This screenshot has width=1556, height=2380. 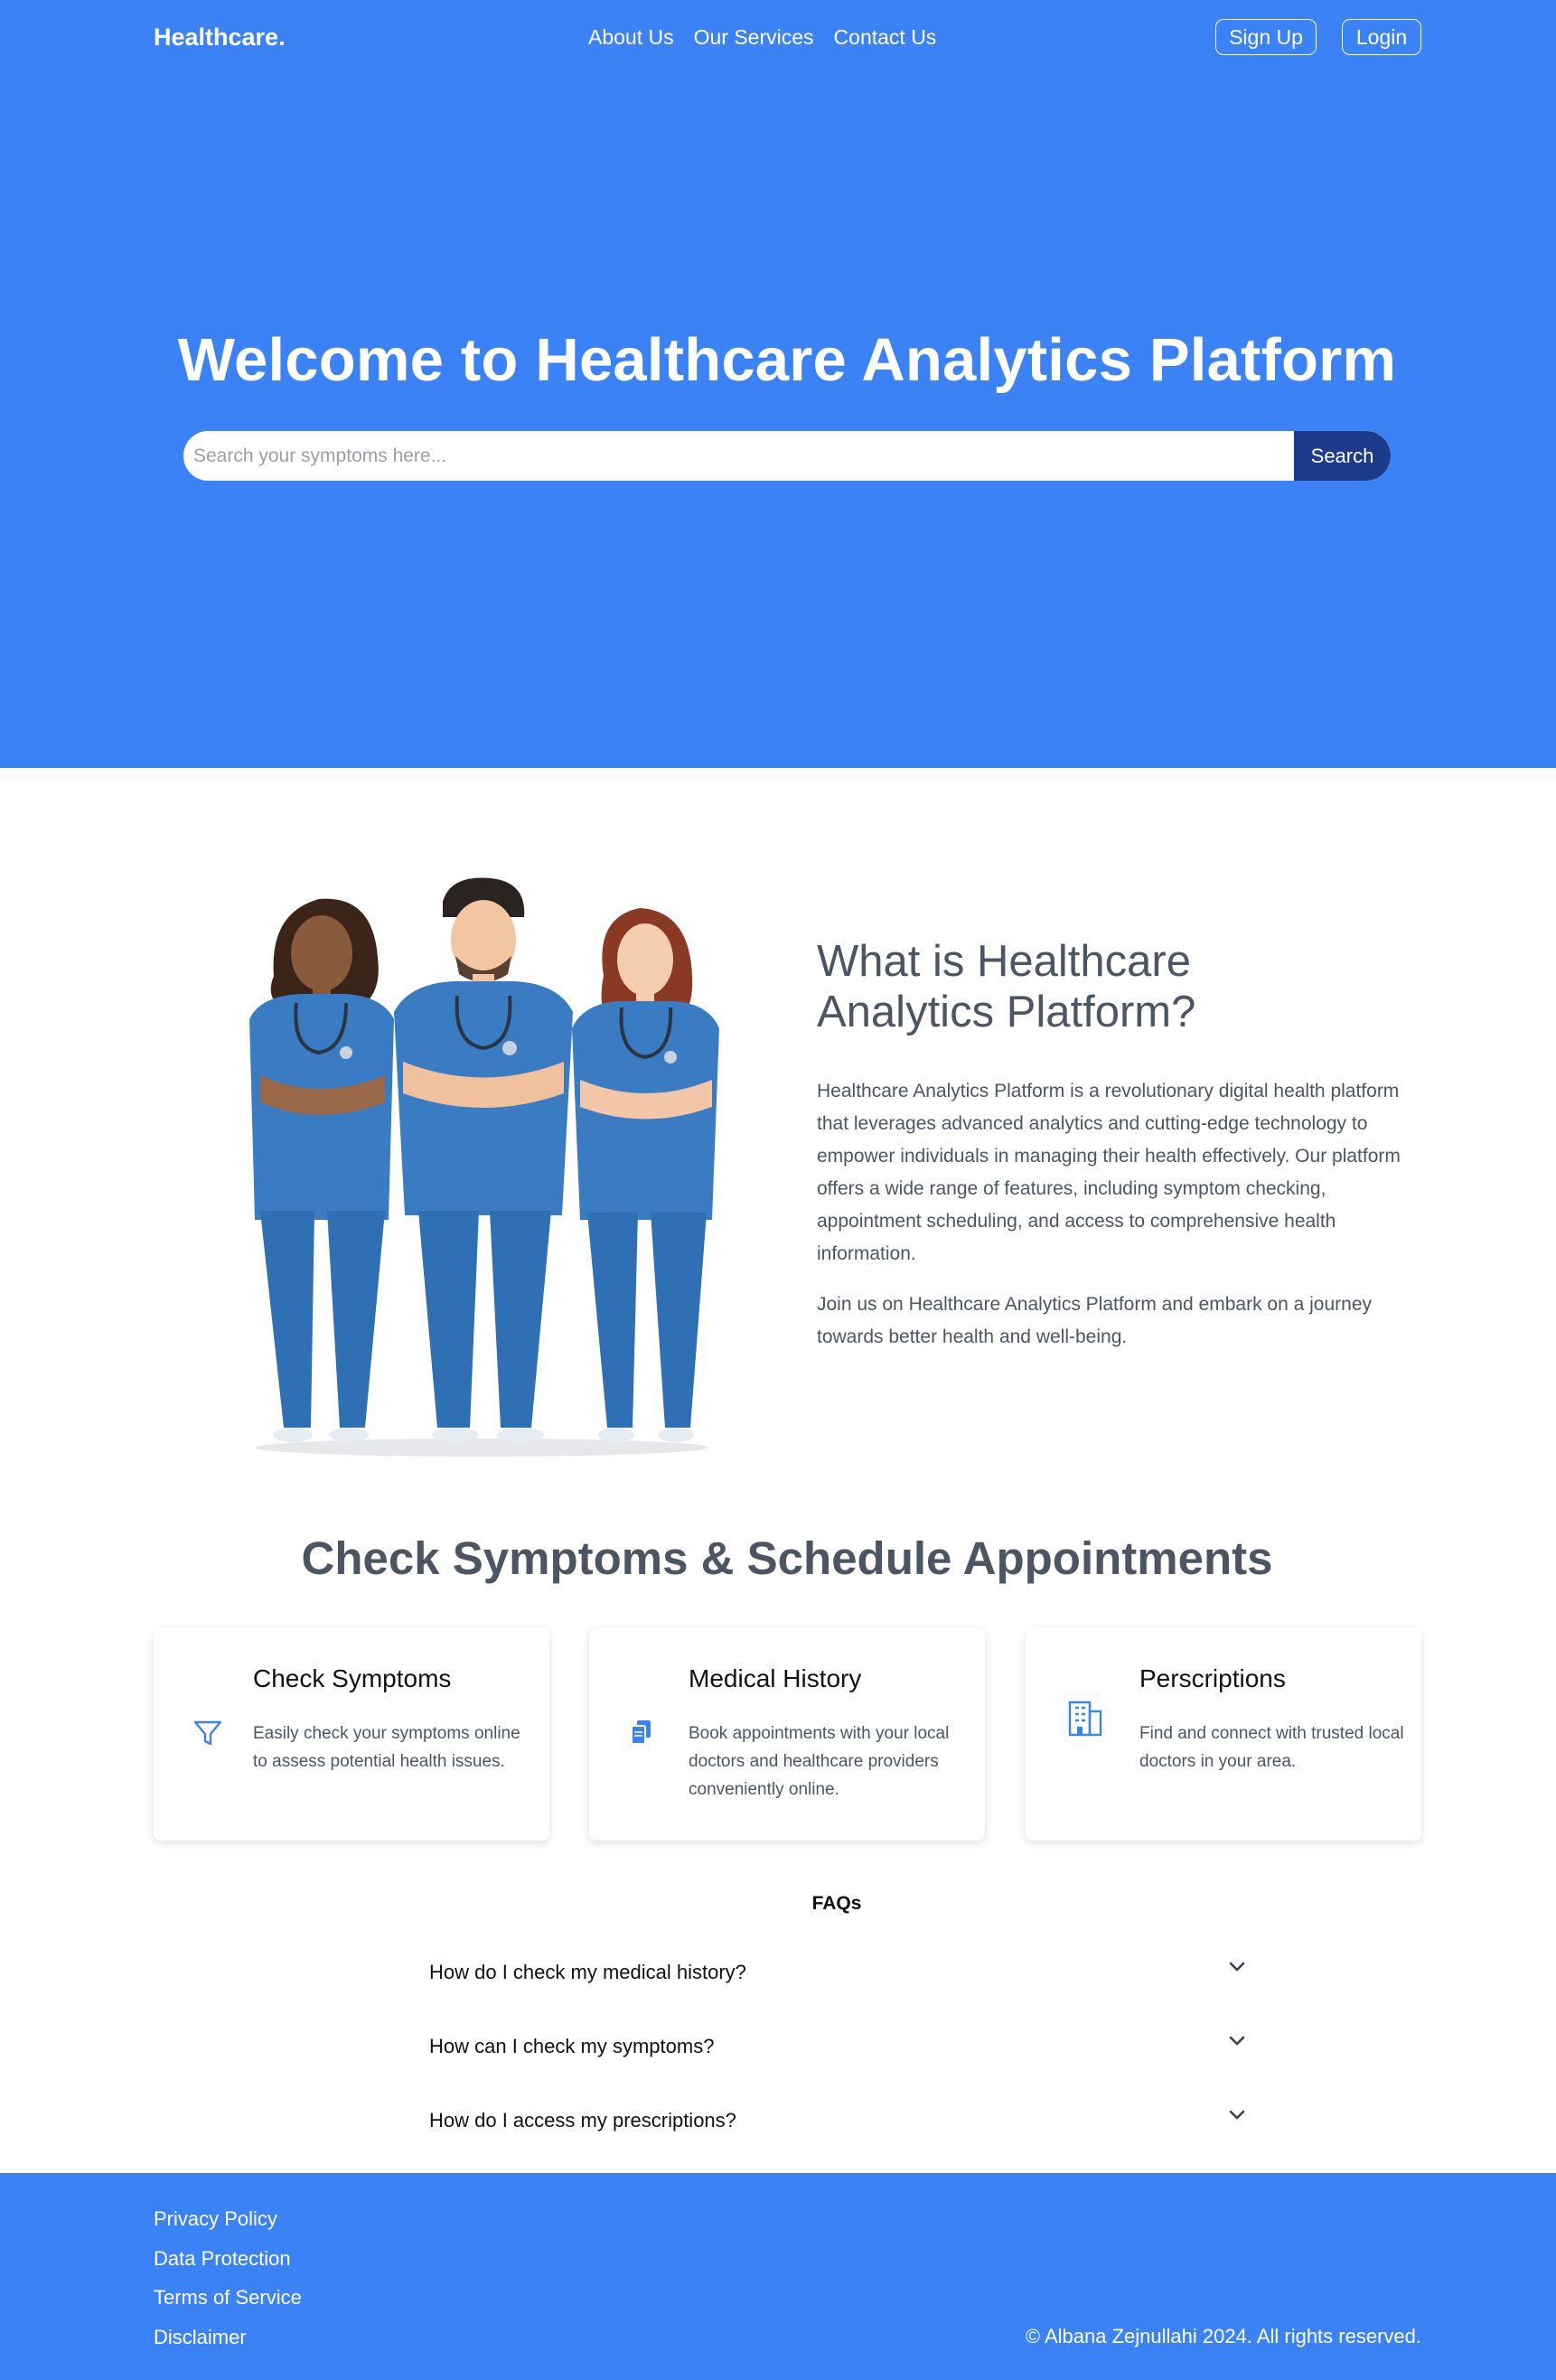 What do you see at coordinates (754, 37) in the screenshot?
I see `nav-our-services: Our Services` at bounding box center [754, 37].